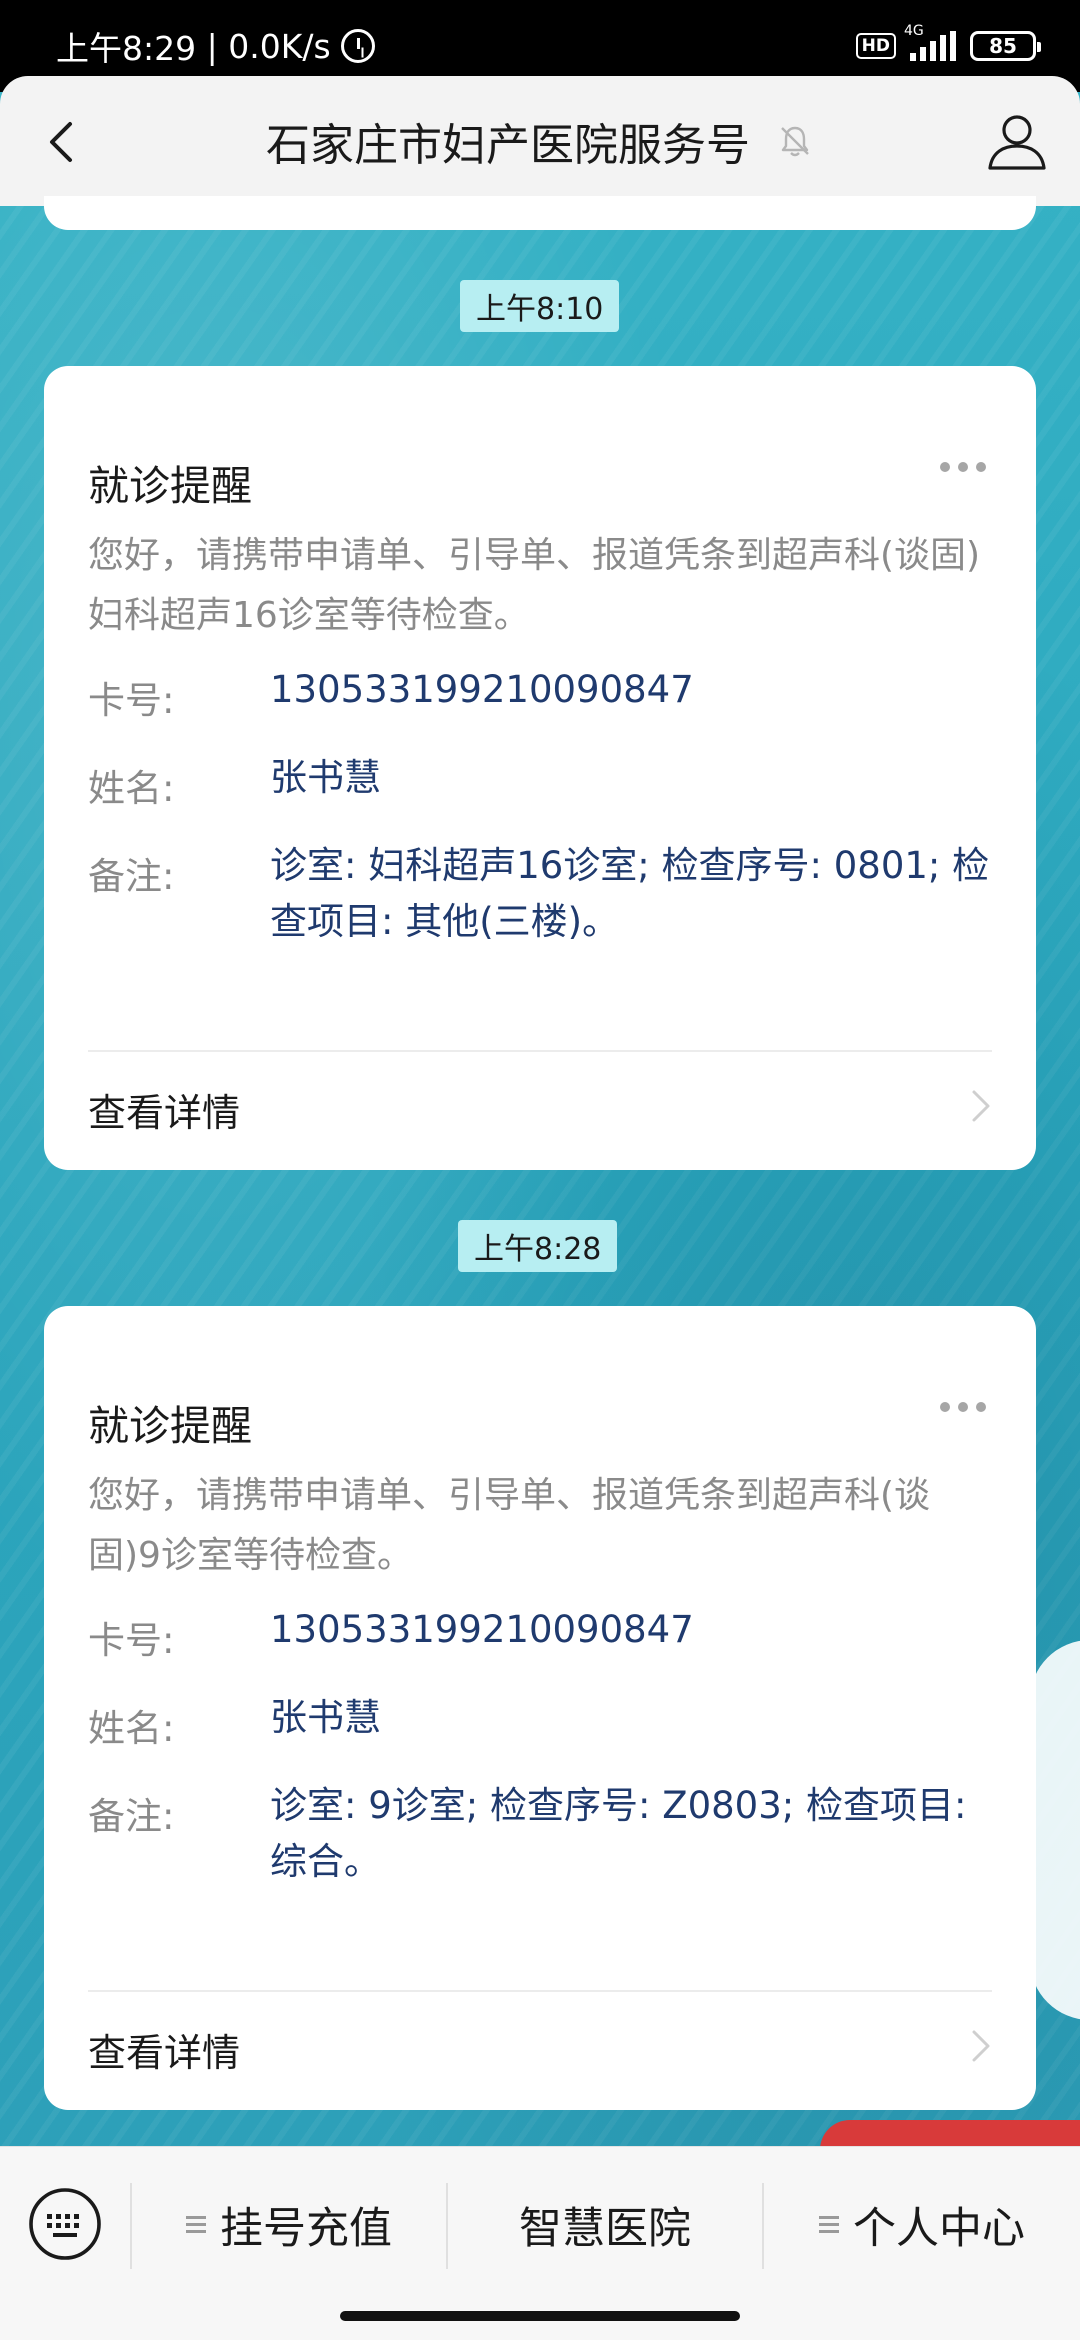  I want to click on battery-level: 85, so click(1003, 46).